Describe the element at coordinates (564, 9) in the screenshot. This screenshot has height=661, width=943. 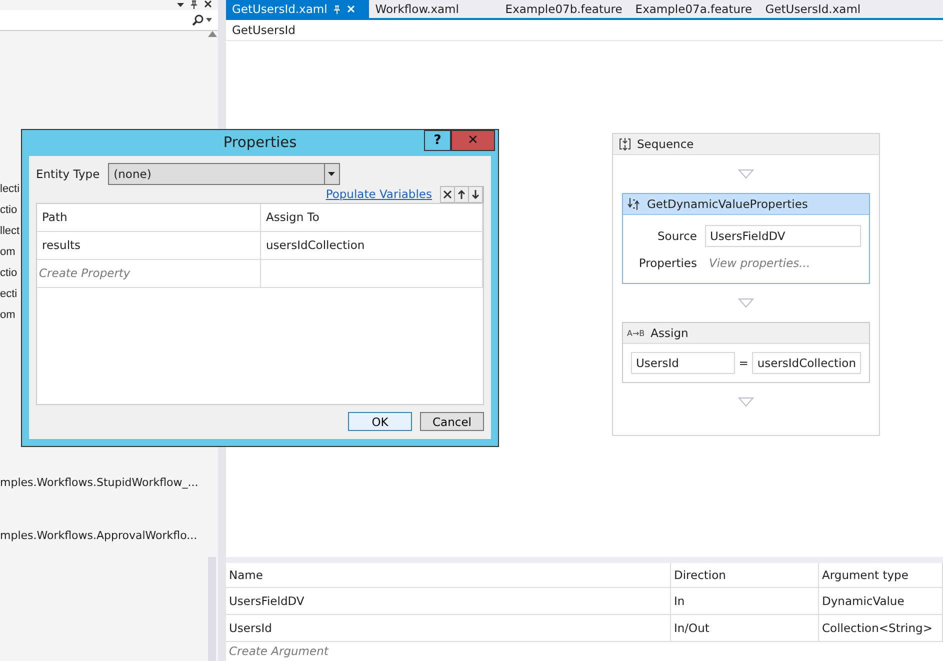
I see `document-tab: Example07b.feature` at that location.